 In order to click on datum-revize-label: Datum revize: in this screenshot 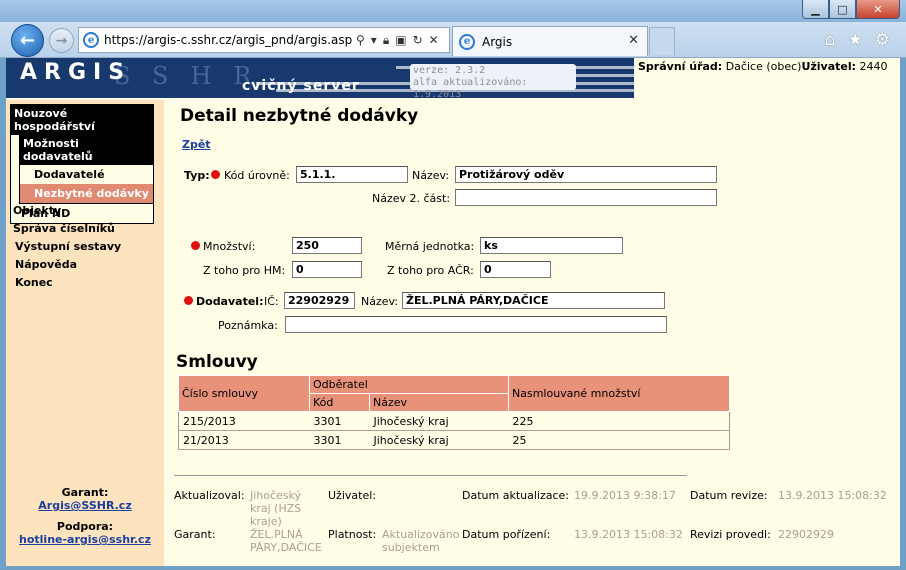, I will do `click(729, 495)`.